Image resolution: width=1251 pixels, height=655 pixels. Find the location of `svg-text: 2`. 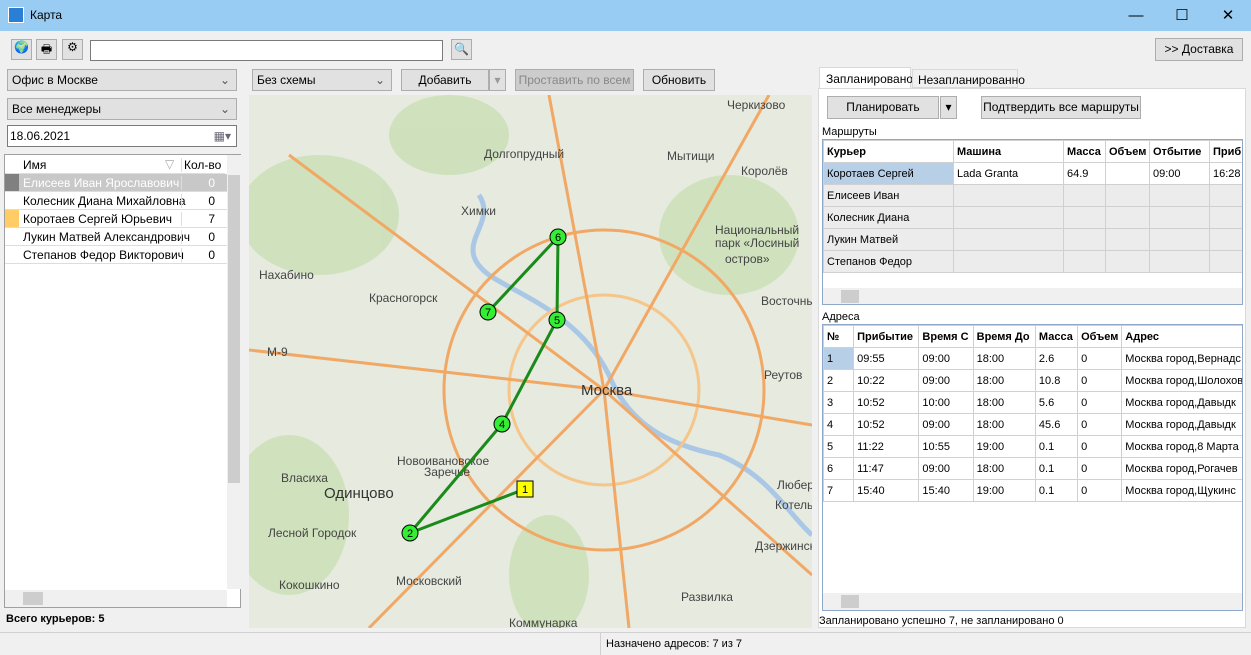

svg-text: 2 is located at coordinates (410, 534).